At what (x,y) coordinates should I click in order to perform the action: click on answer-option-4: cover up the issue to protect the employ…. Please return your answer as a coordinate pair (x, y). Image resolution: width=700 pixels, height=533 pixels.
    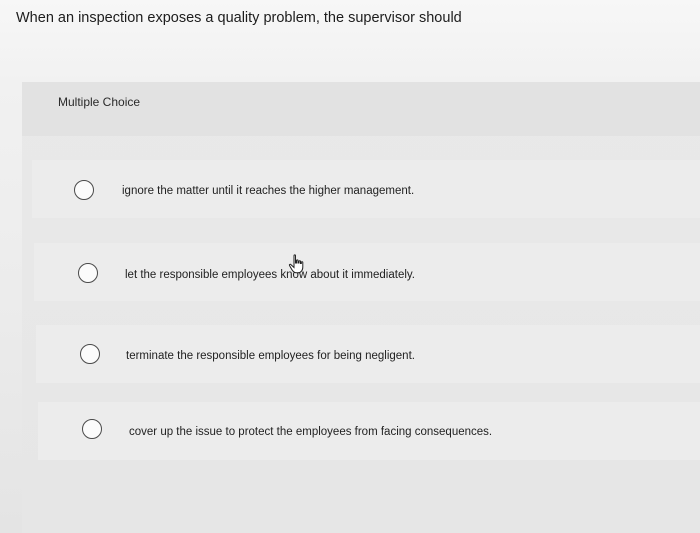
    Looking at the image, I should click on (369, 431).